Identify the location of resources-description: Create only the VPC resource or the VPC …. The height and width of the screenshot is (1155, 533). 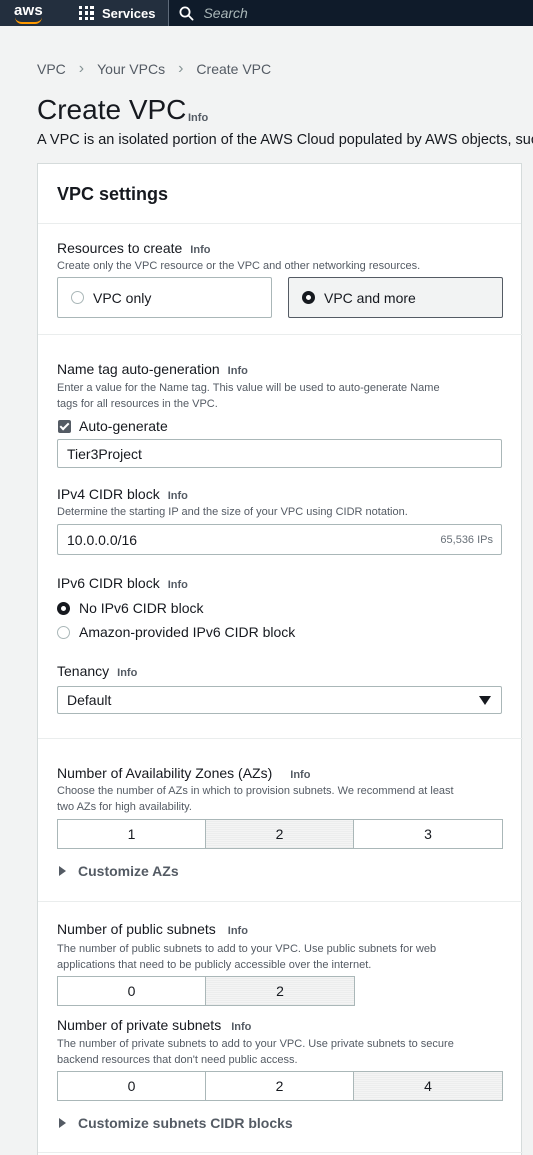
(239, 266).